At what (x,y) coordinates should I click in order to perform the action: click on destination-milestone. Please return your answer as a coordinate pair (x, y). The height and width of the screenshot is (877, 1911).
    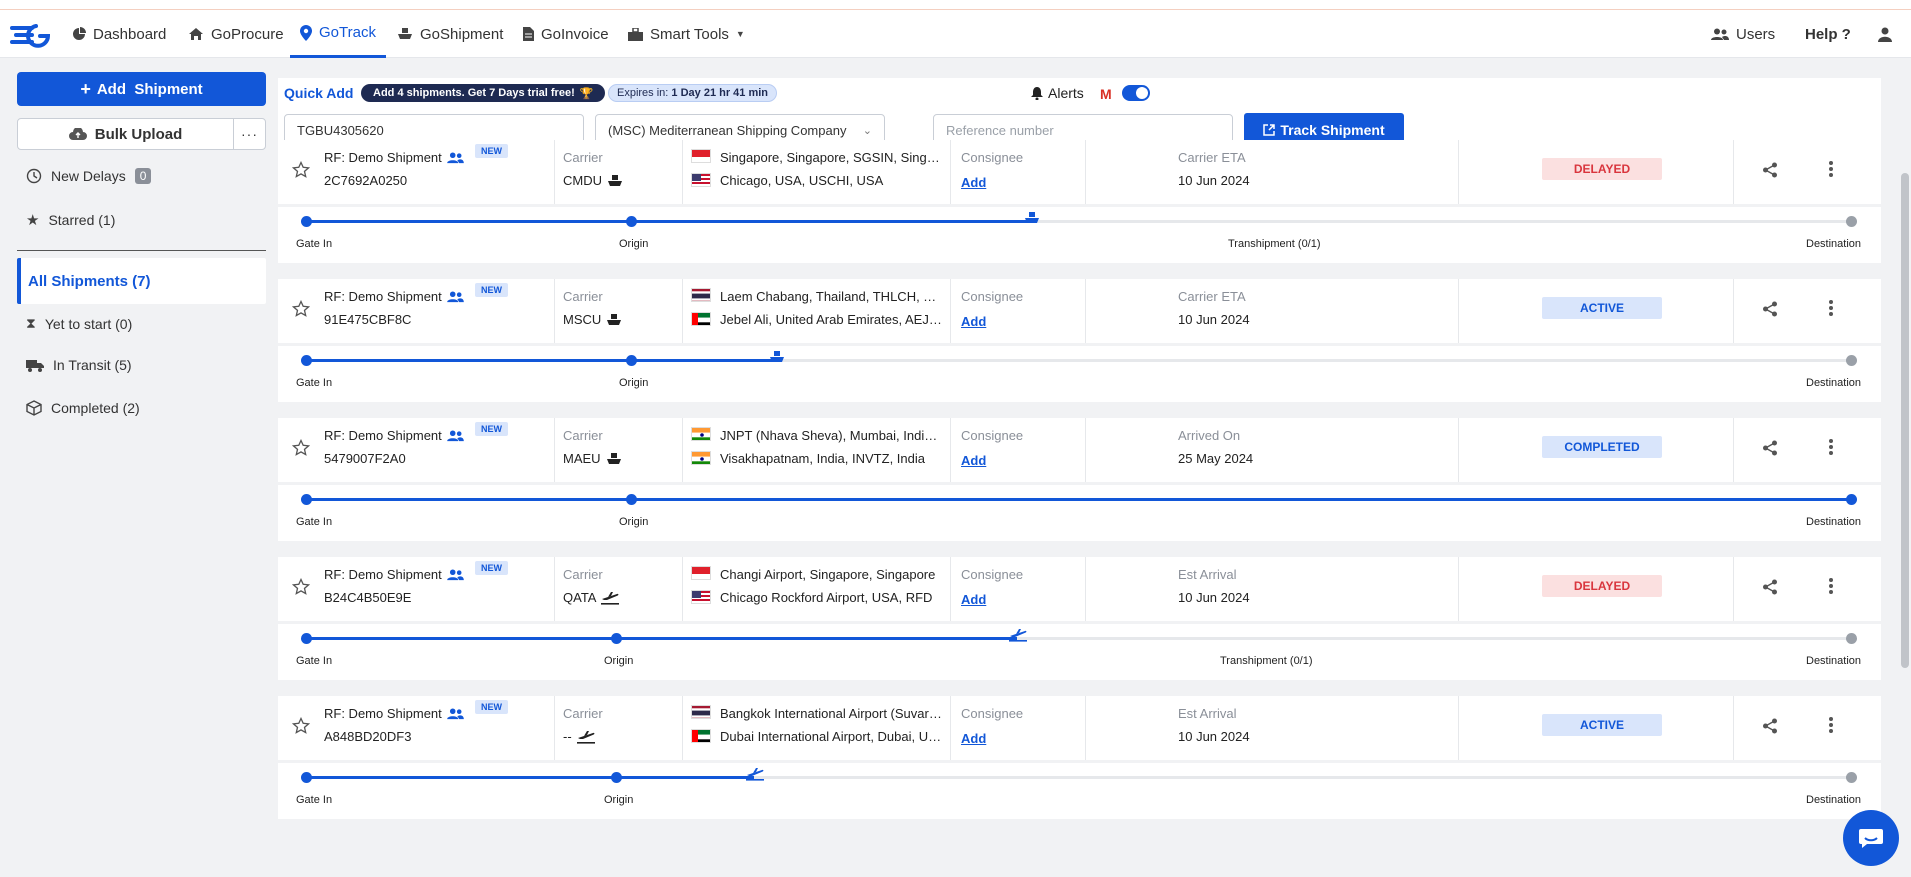
    Looking at the image, I should click on (1851, 638).